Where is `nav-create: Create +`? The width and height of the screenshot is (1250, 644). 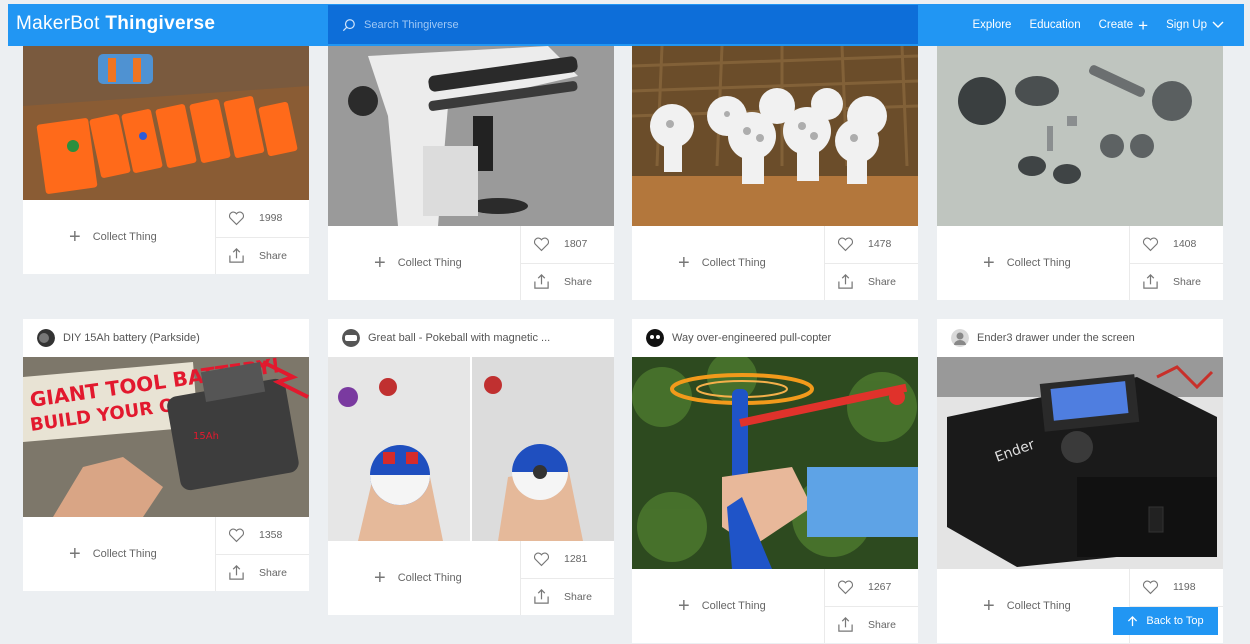
nav-create: Create + is located at coordinates (1123, 25).